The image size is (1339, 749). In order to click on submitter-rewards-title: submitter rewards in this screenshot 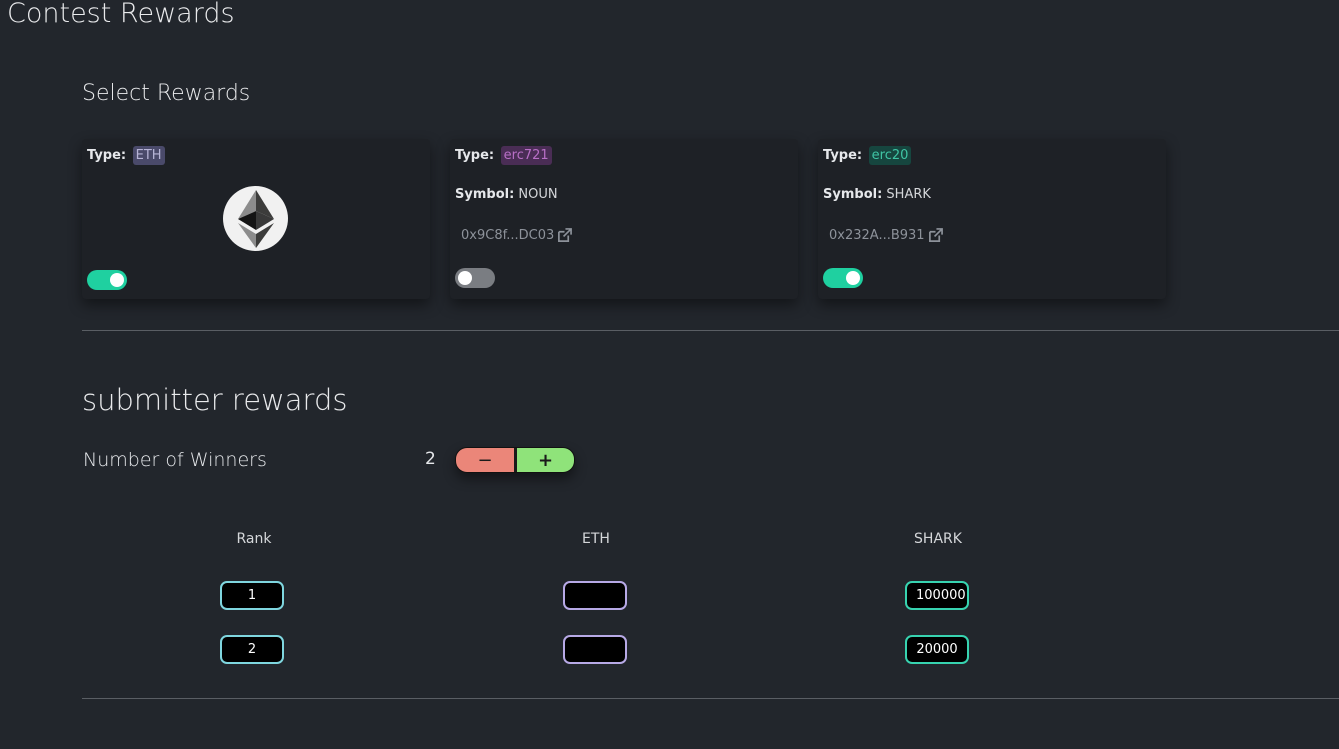, I will do `click(215, 400)`.